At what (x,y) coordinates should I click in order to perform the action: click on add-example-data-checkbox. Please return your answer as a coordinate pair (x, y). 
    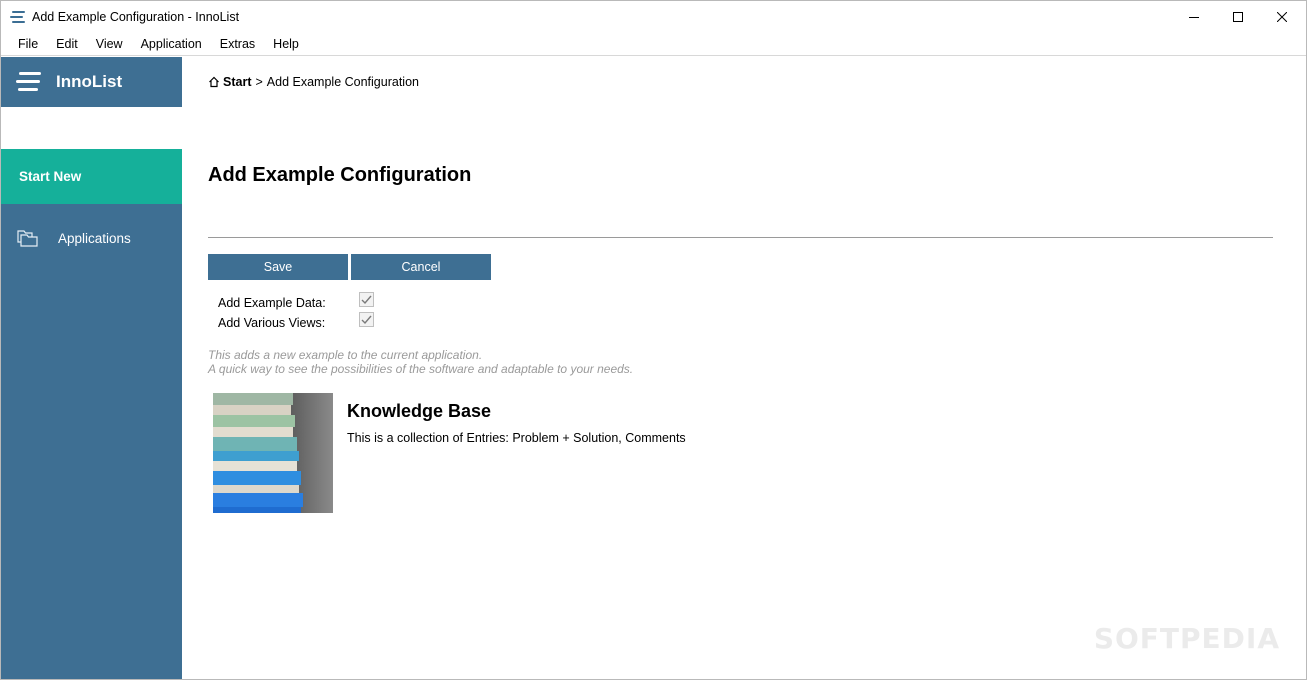
    Looking at the image, I should click on (366, 299).